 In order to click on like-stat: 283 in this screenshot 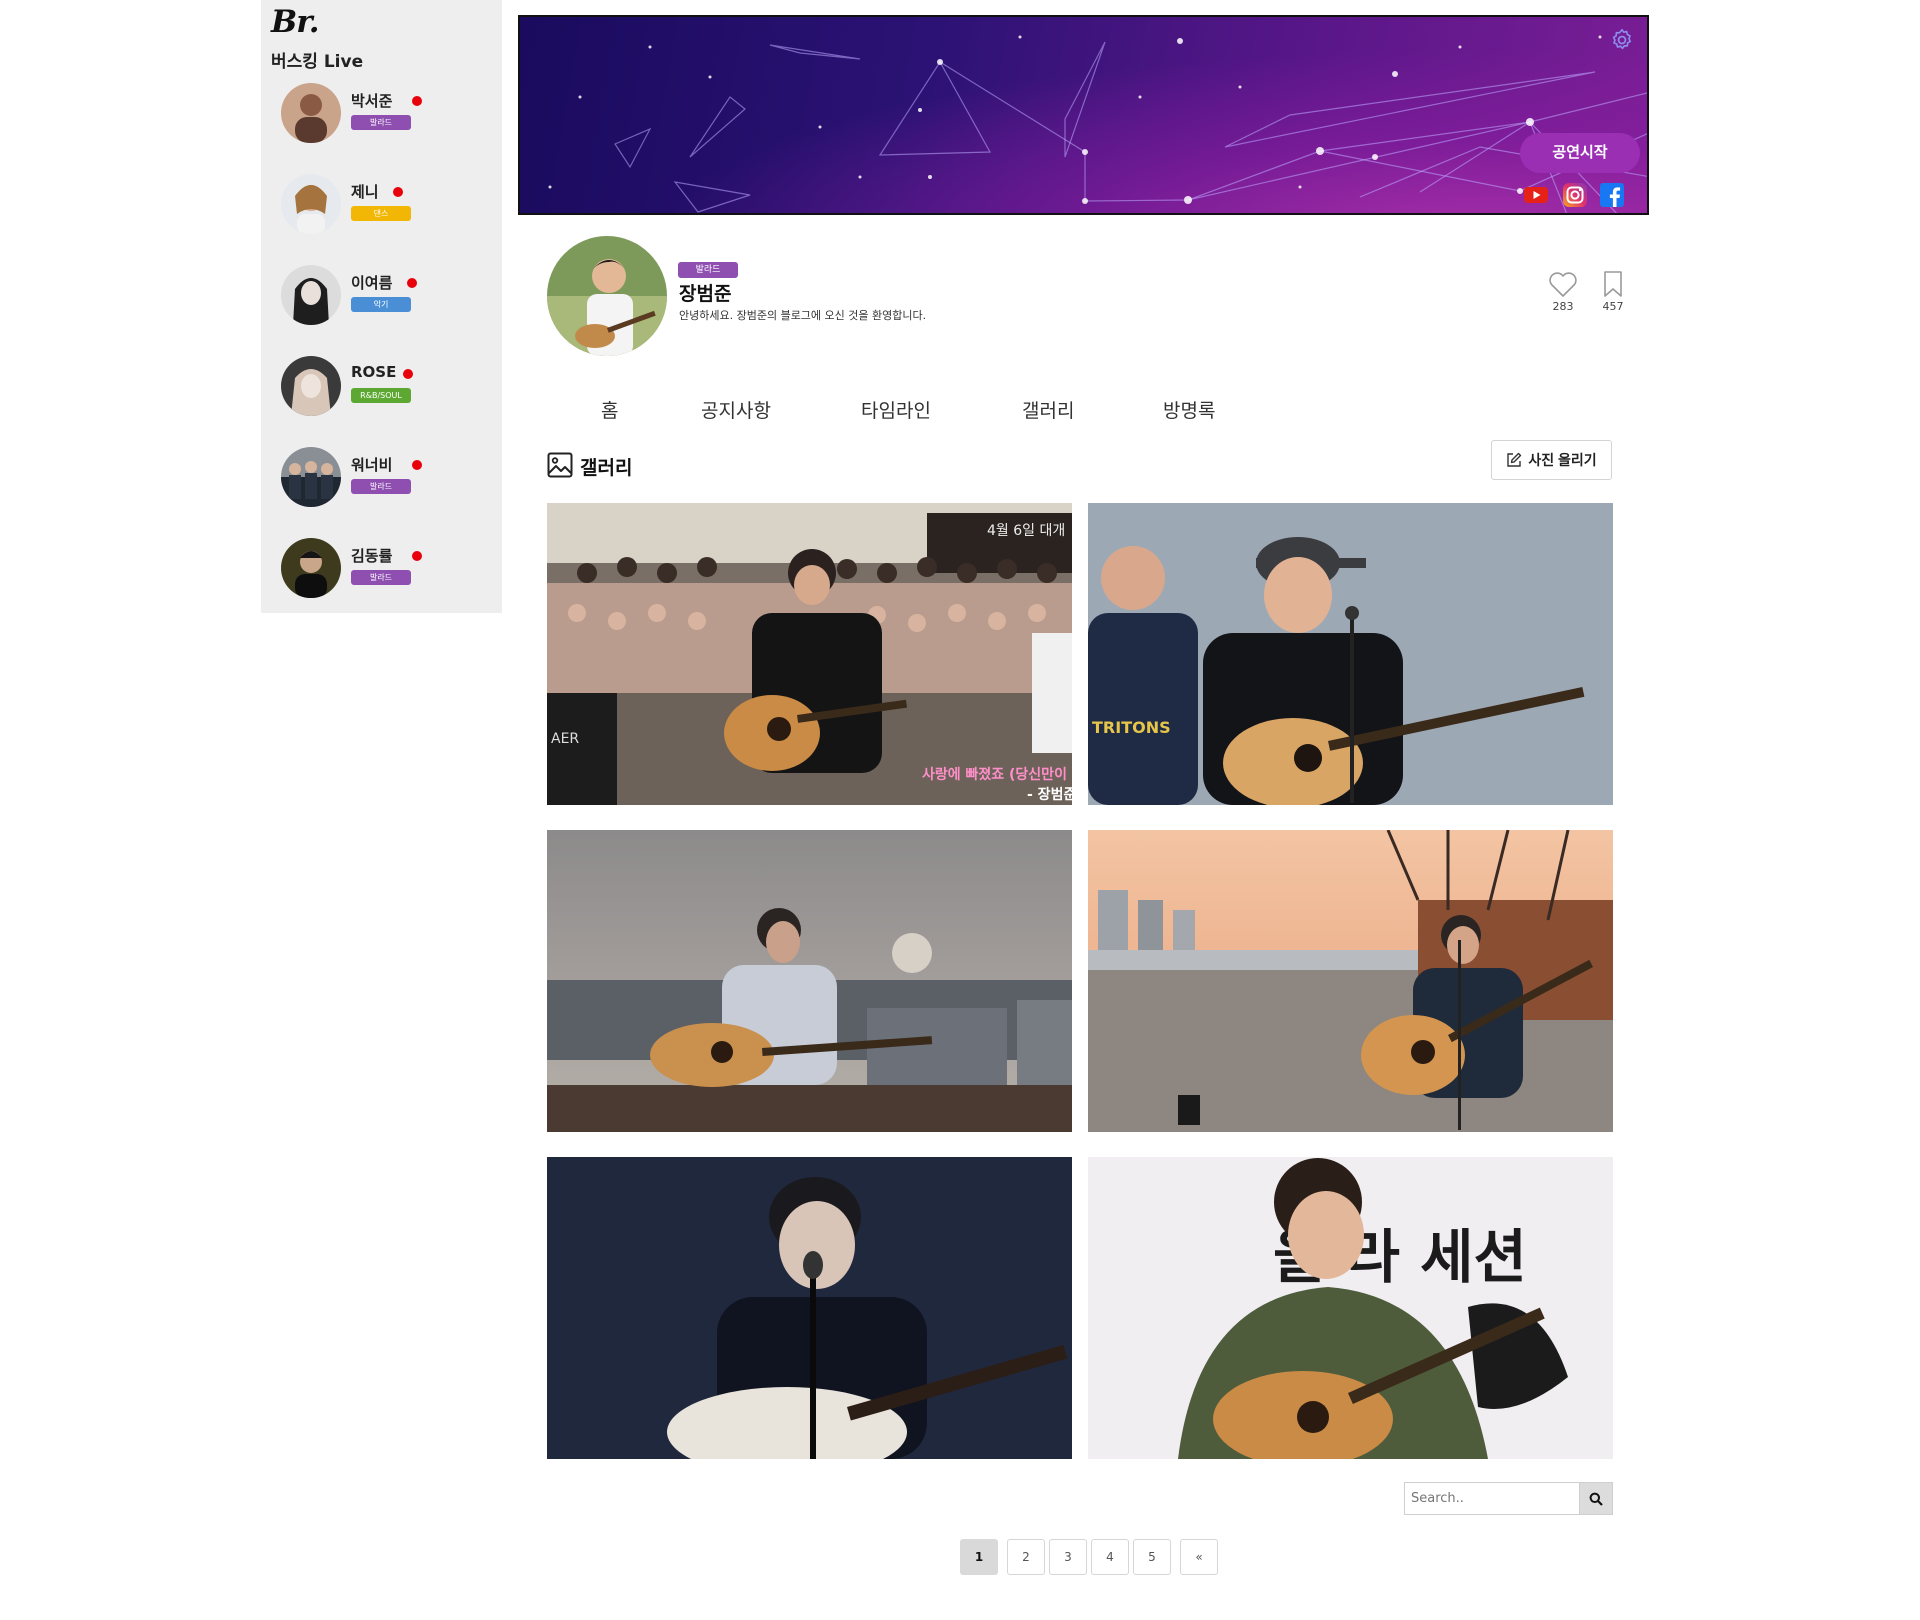, I will do `click(1563, 291)`.